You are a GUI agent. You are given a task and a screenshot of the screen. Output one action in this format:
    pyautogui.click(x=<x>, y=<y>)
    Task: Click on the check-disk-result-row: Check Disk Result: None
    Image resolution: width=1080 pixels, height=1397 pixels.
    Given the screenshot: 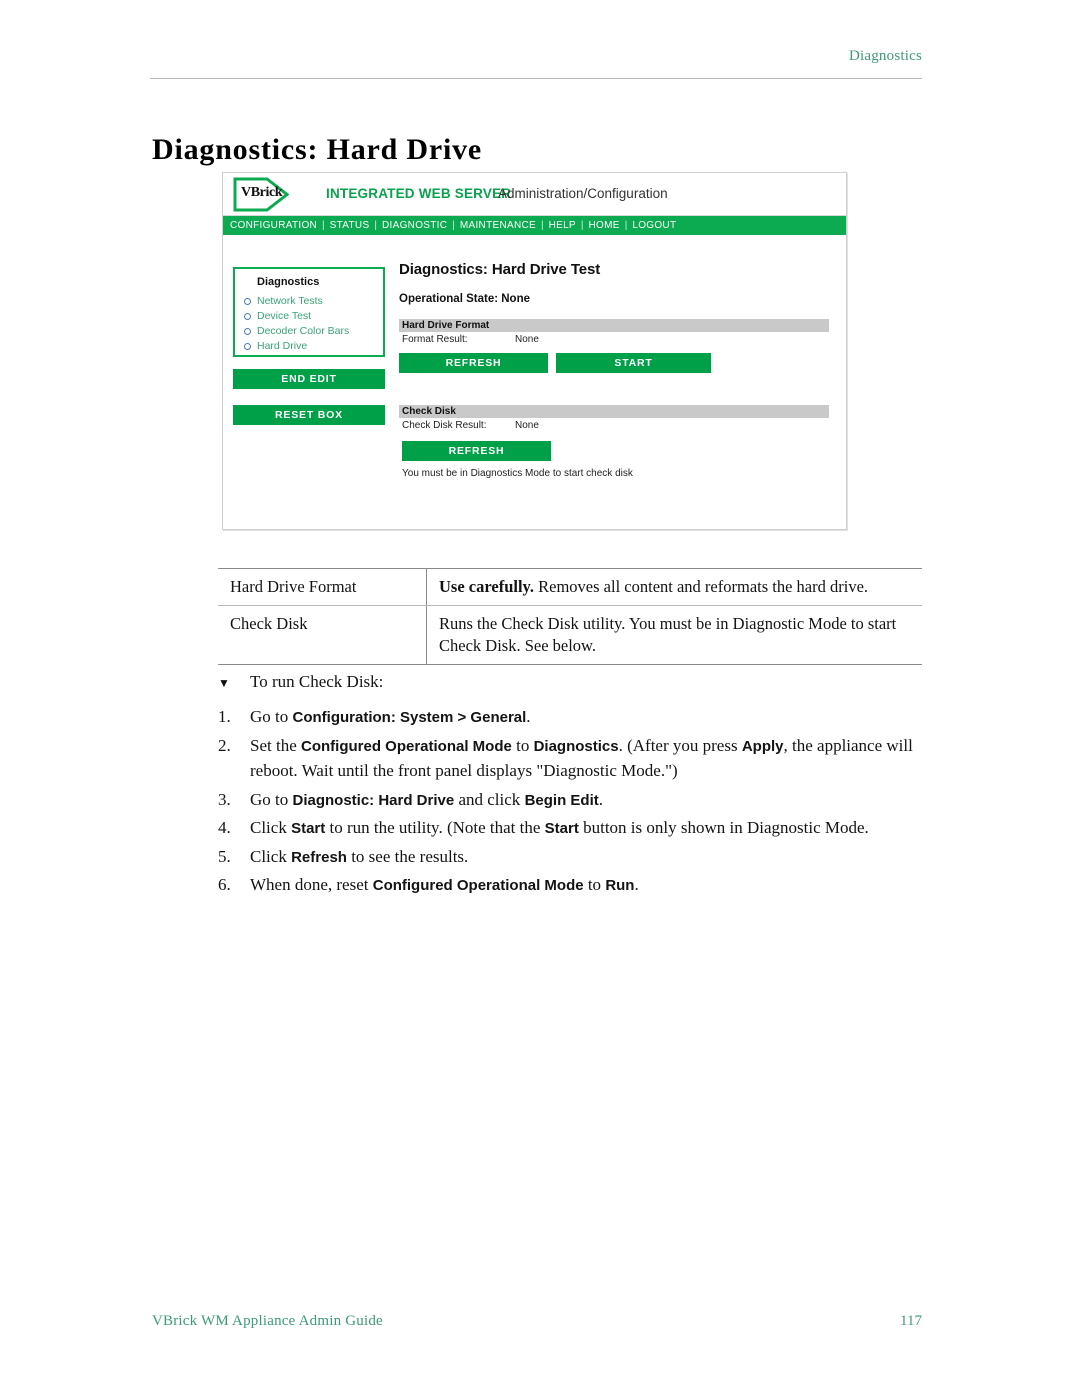 What is the action you would take?
    pyautogui.click(x=614, y=425)
    